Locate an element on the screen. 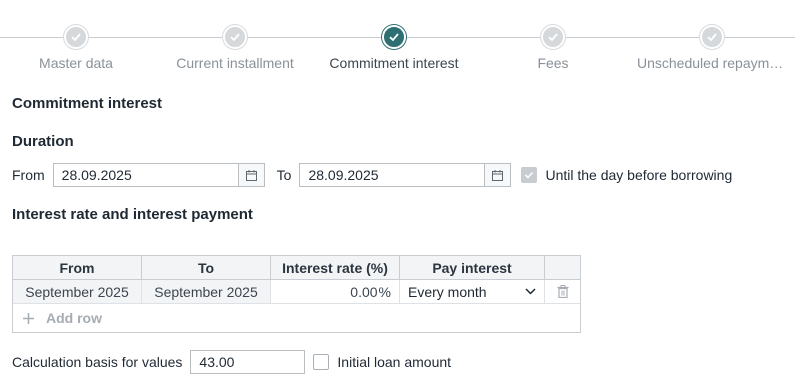 The height and width of the screenshot is (385, 795). to-label: To is located at coordinates (284, 175).